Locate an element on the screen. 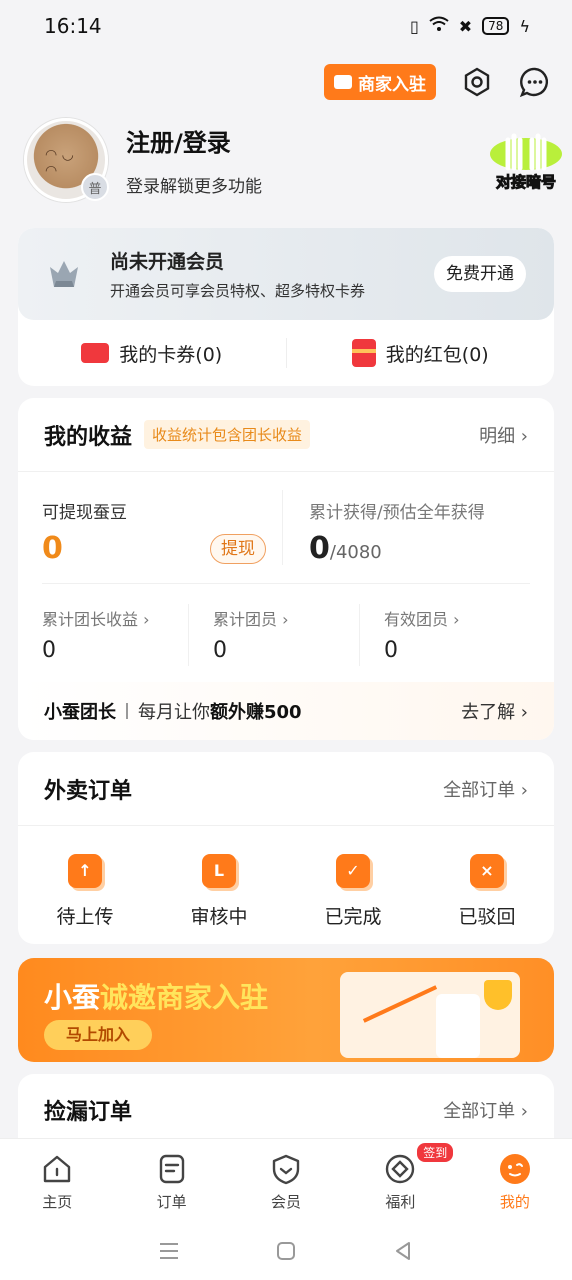 This screenshot has height=1280, width=572. earnings-tag: 收益统计包含团长收益 is located at coordinates (227, 434).